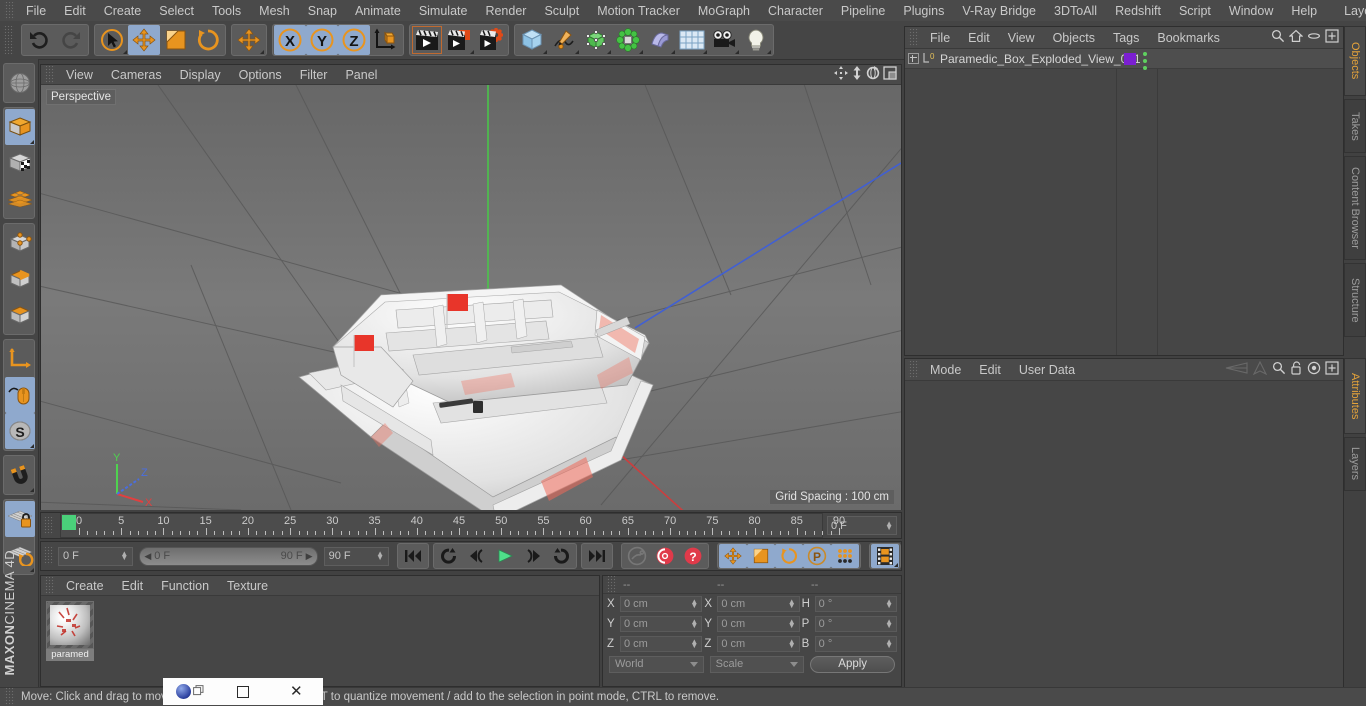 This screenshot has height=706, width=1366. I want to click on back-arrow-icon, so click(1236, 369).